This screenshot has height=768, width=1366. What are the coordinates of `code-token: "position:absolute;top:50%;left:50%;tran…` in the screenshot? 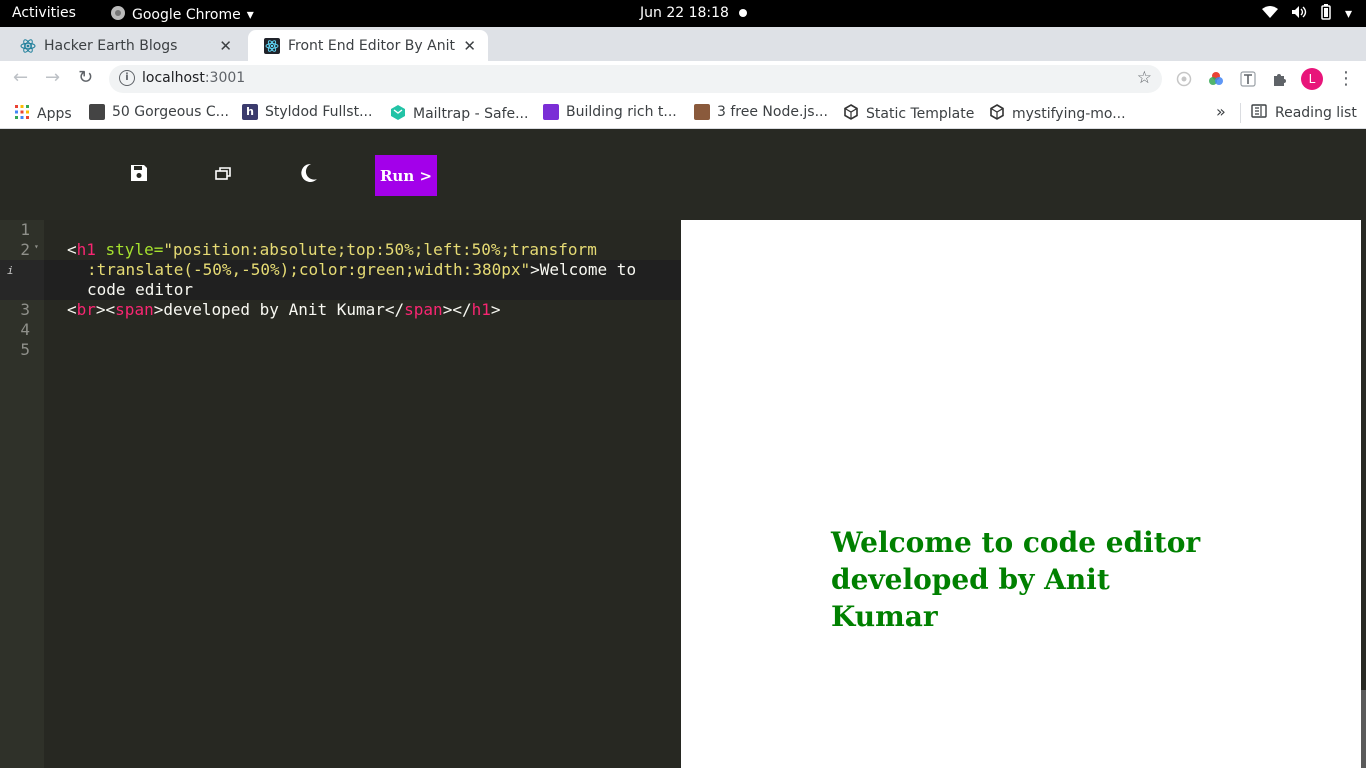 It's located at (380, 249).